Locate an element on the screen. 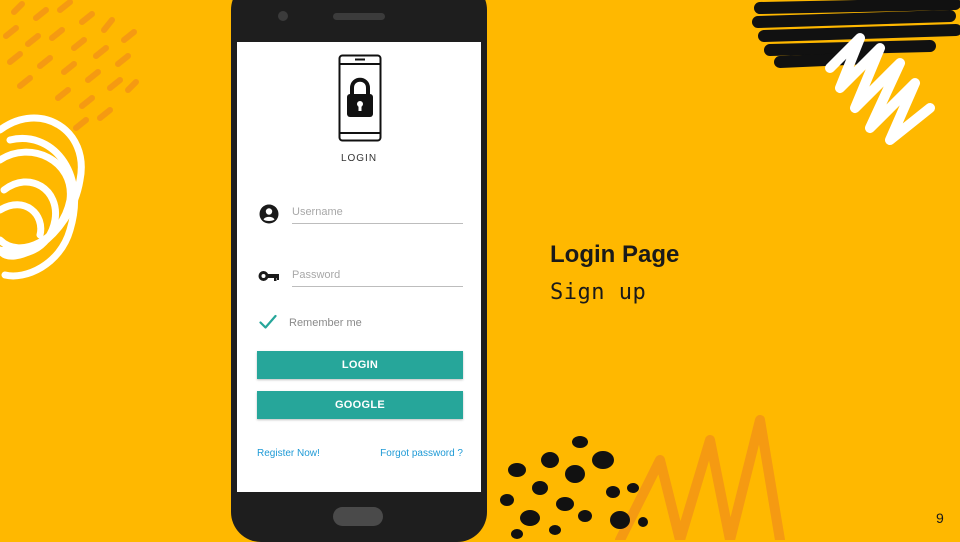 This screenshot has height=542, width=960. decorative-scribble-white is located at coordinates (42, 197).